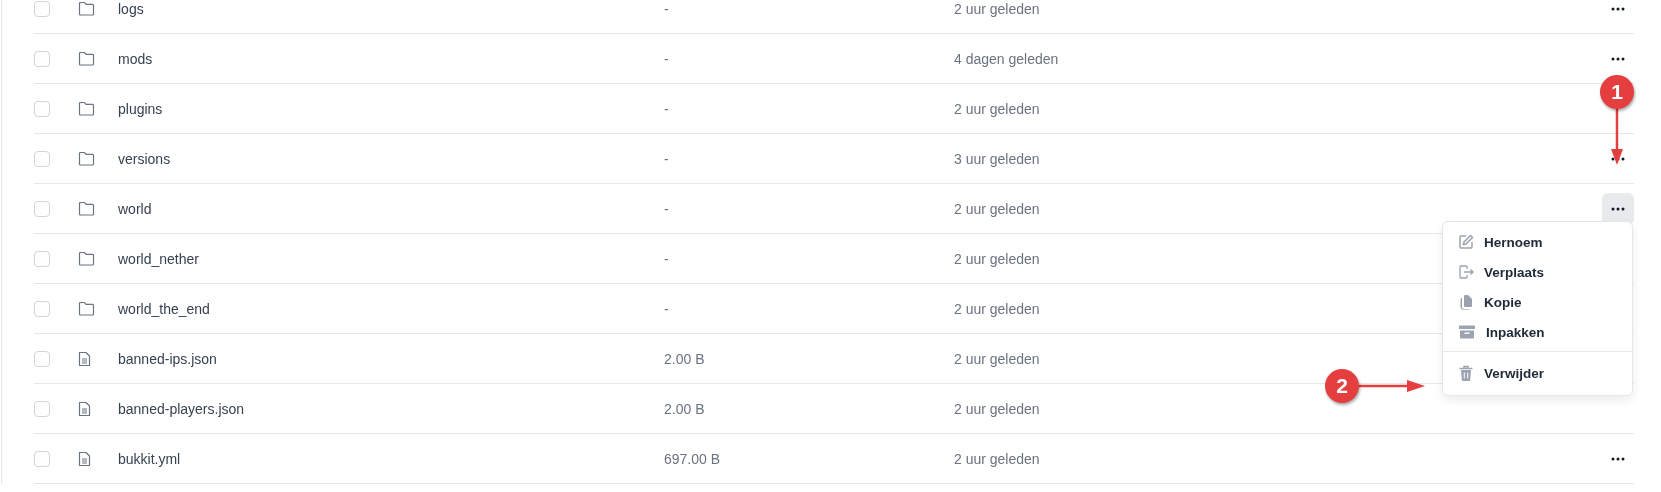 The image size is (1661, 492). What do you see at coordinates (140, 108) in the screenshot?
I see `file-name: plugins` at bounding box center [140, 108].